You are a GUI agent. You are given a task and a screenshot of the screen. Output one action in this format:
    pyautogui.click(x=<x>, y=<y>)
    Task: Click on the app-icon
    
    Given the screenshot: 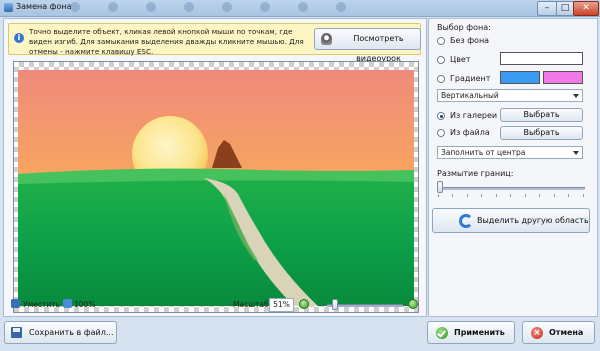 What is the action you would take?
    pyautogui.click(x=8, y=7)
    